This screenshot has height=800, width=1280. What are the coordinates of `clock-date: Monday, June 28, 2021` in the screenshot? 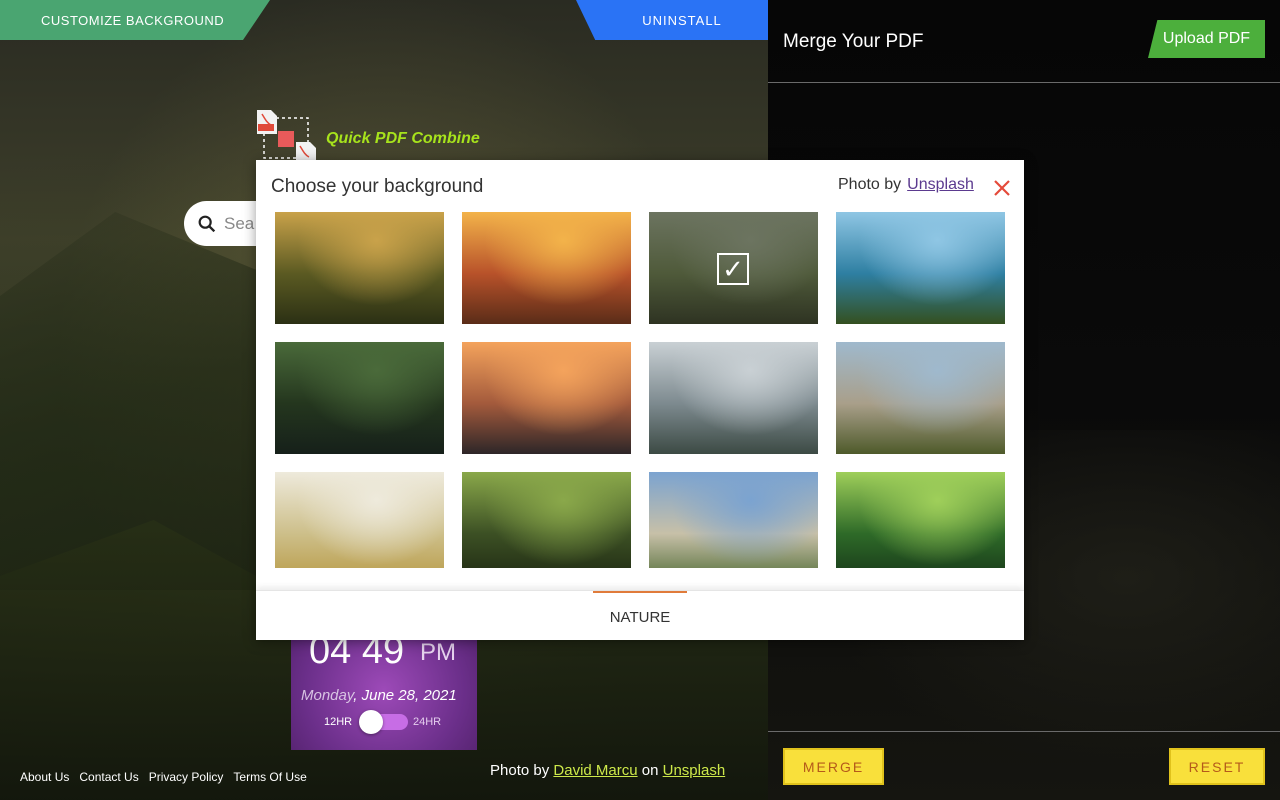 It's located at (379, 695).